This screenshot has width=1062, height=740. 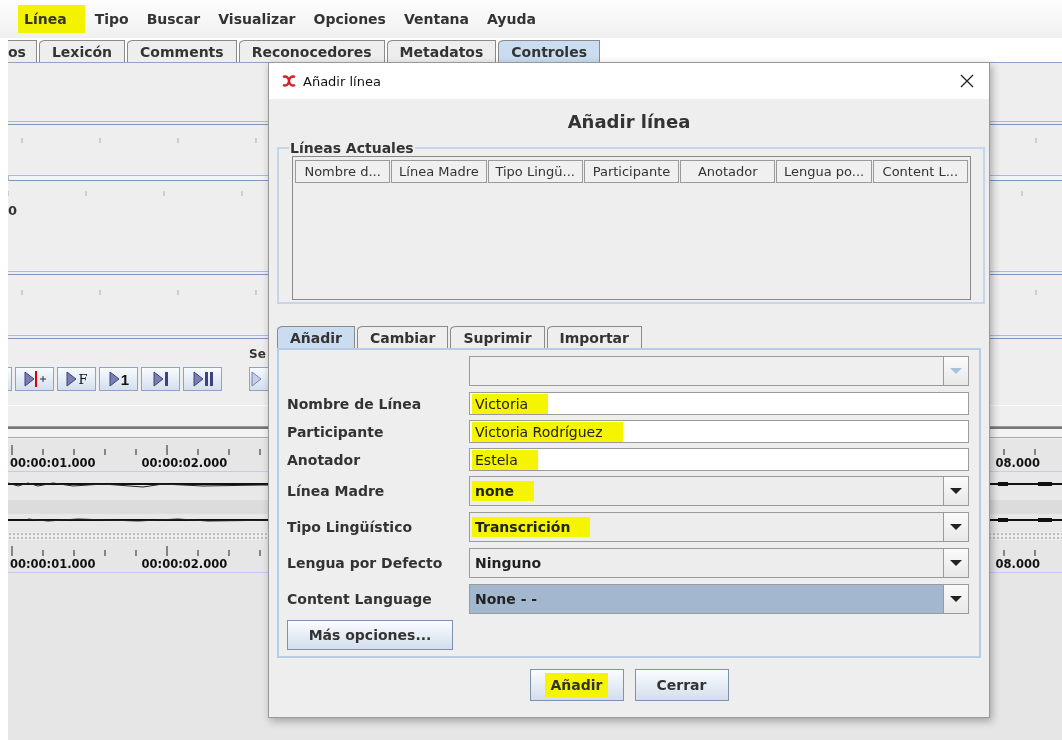 I want to click on field-label: Línea Madre, so click(x=336, y=491).